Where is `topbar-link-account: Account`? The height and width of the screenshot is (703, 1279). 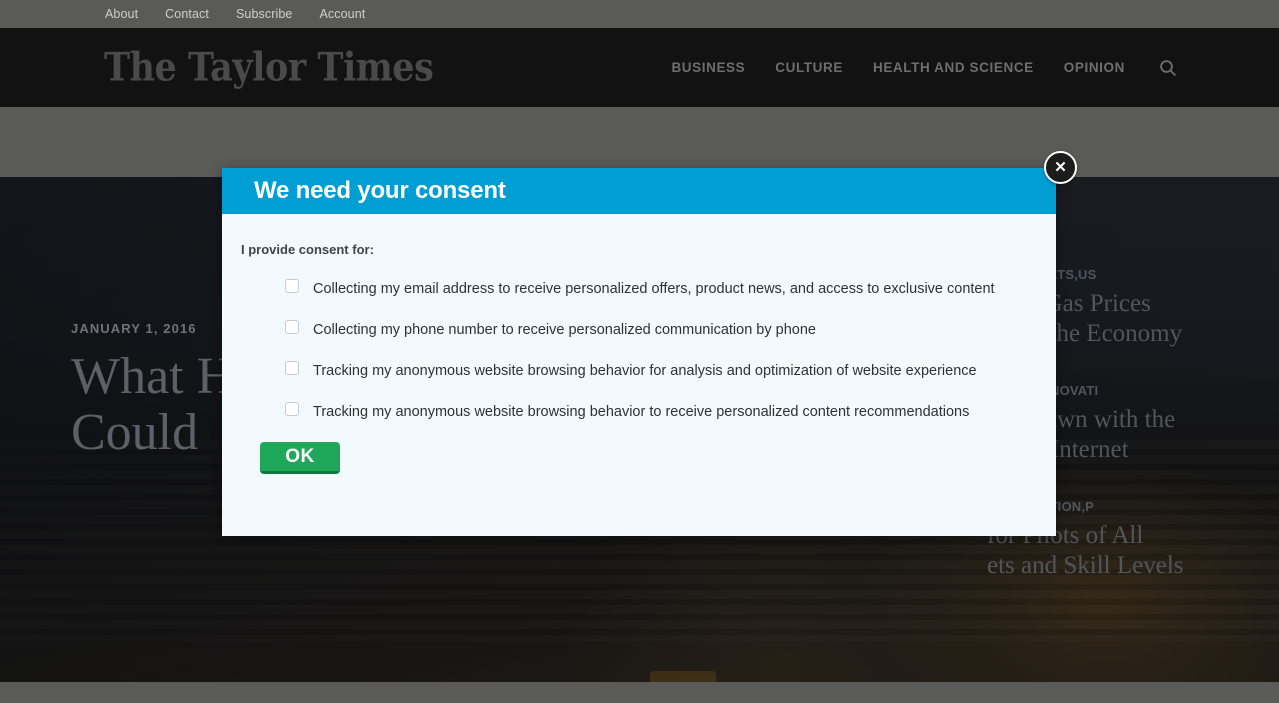
topbar-link-account: Account is located at coordinates (342, 14).